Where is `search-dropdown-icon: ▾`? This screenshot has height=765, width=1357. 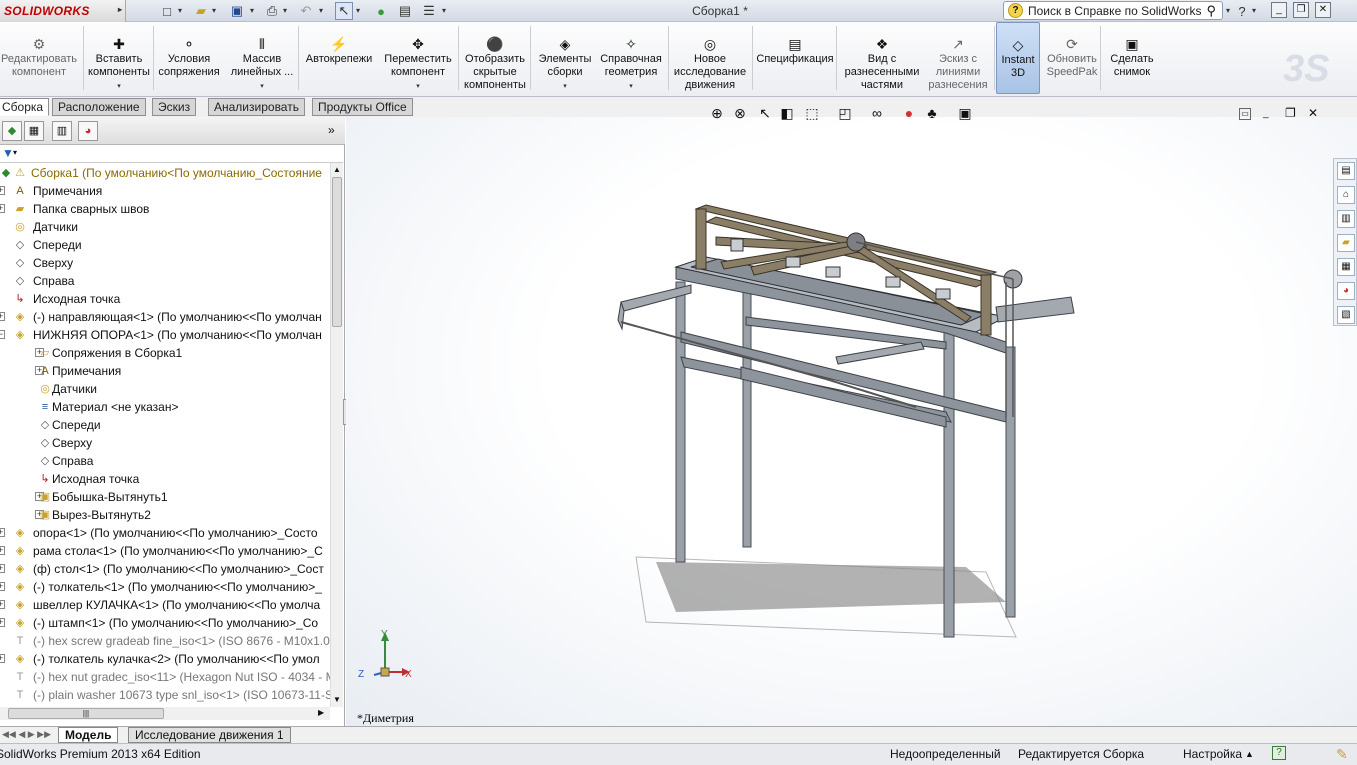 search-dropdown-icon: ▾ is located at coordinates (1228, 10).